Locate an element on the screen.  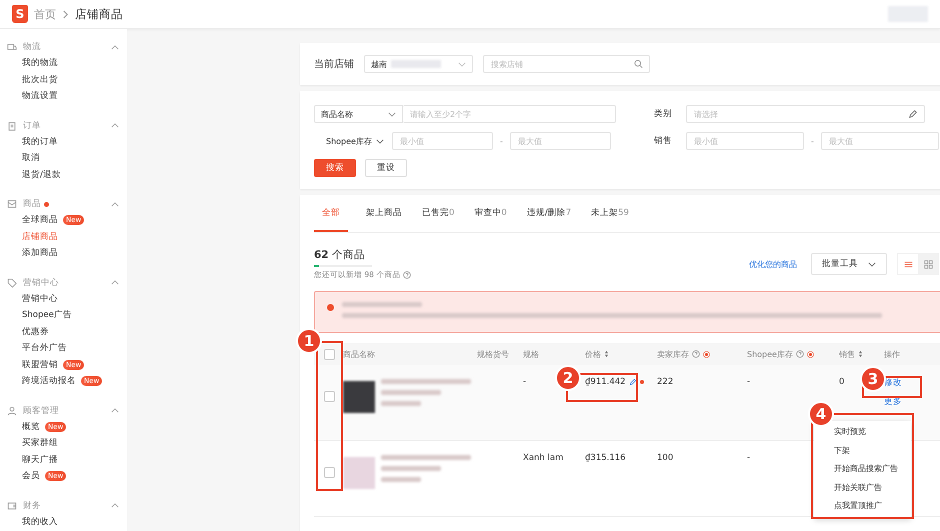
column-header: 商品名称 is located at coordinates (359, 354).